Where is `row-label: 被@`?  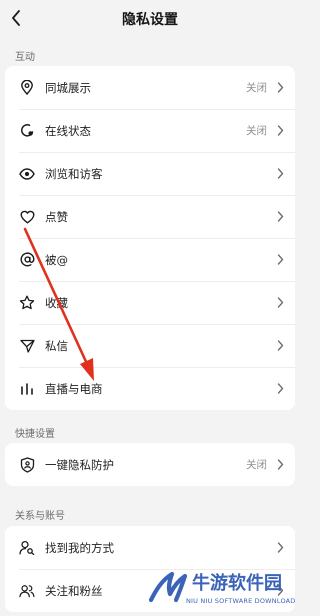
row-label: 被@ is located at coordinates (56, 259).